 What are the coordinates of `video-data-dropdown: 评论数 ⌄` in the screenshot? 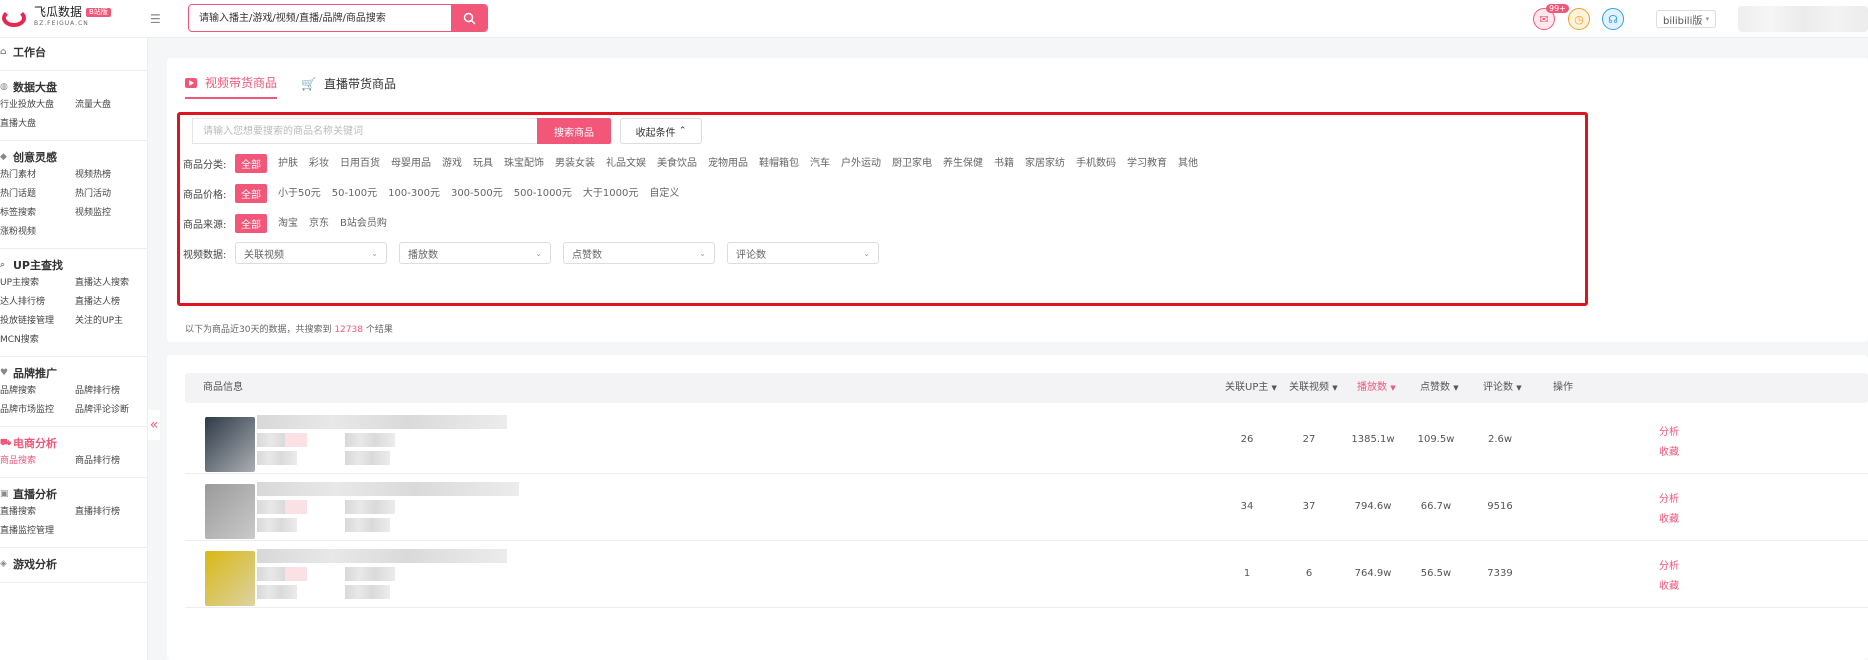 It's located at (803, 253).